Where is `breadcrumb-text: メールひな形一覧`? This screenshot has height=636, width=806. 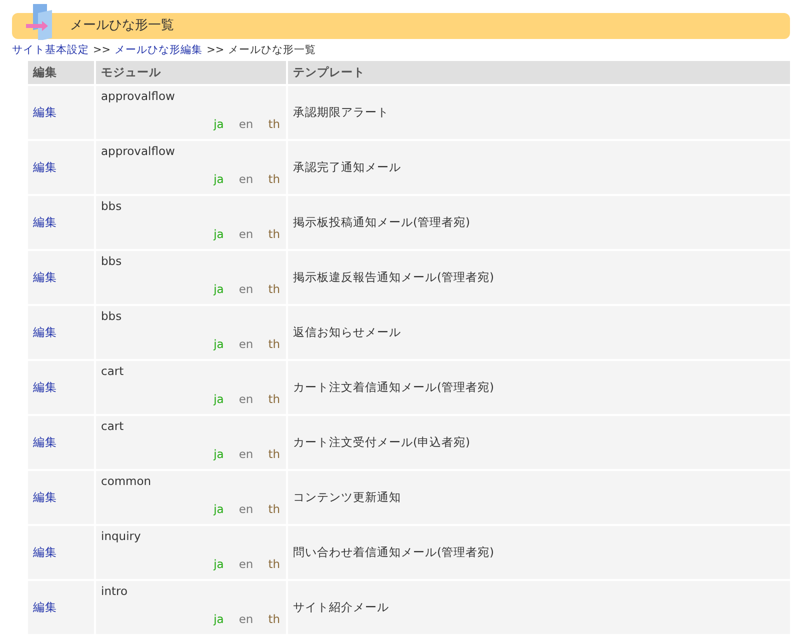 breadcrumb-text: メールひな形一覧 is located at coordinates (272, 50).